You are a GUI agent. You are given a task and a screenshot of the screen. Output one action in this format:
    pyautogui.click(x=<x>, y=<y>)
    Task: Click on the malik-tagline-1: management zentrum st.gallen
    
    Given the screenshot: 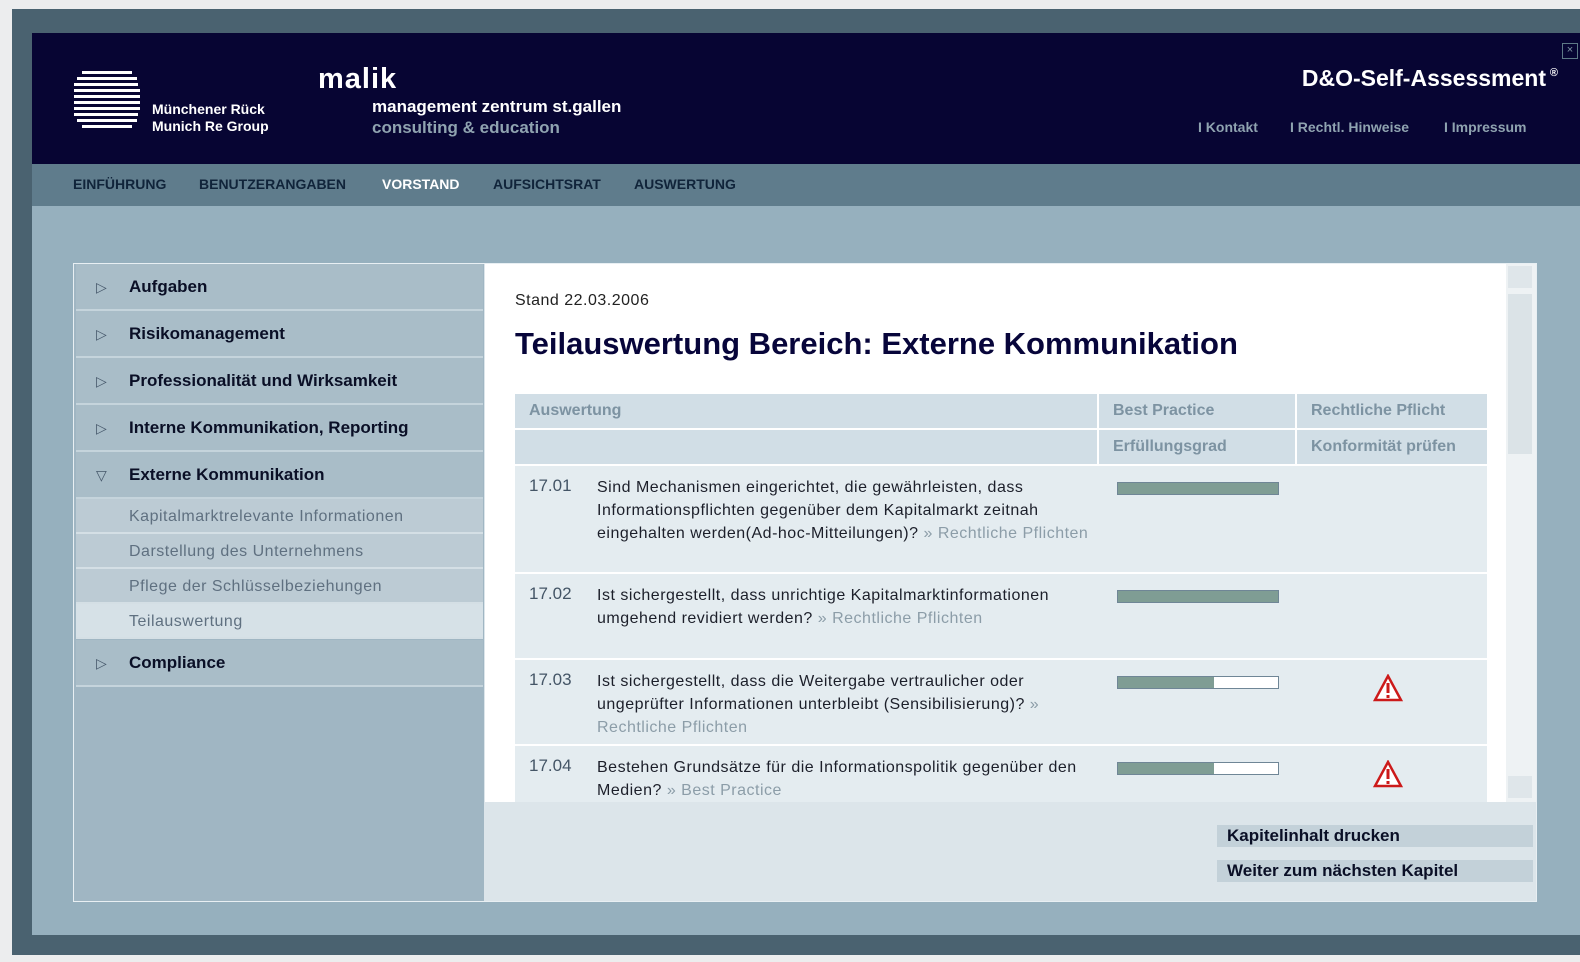 What is the action you would take?
    pyautogui.click(x=497, y=106)
    